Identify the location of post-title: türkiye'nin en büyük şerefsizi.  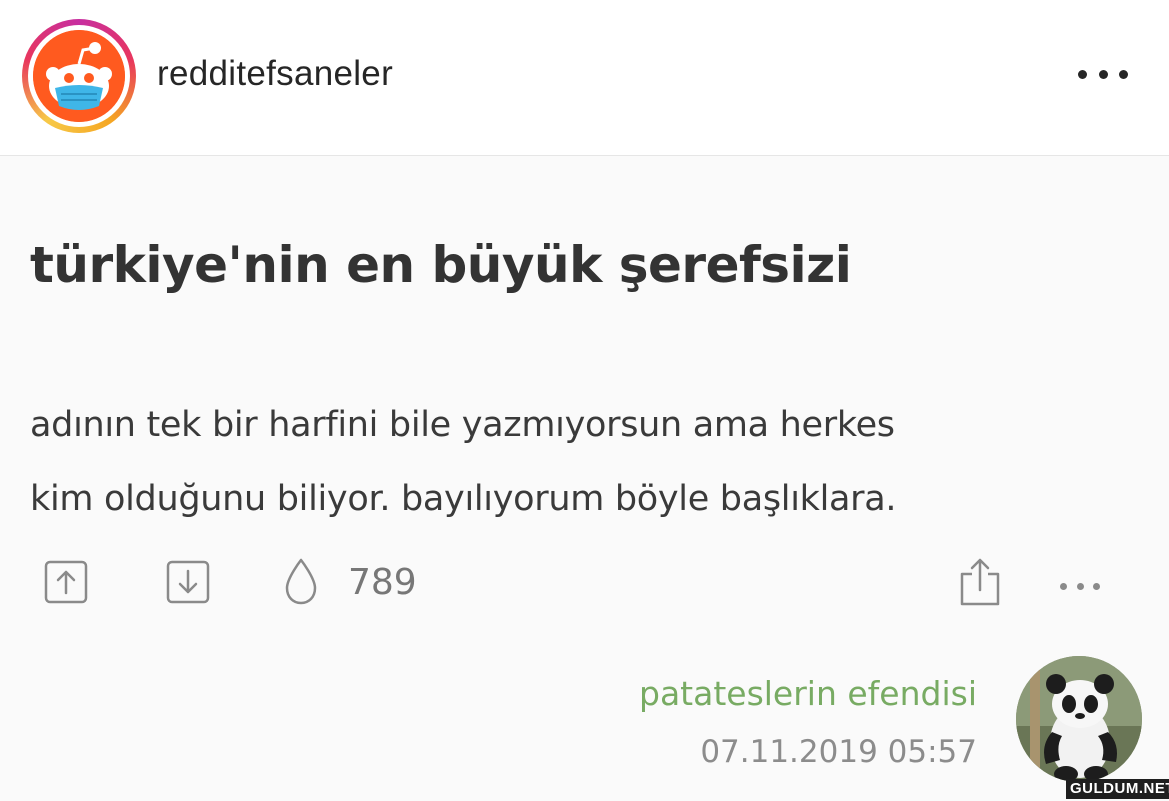
(441, 265).